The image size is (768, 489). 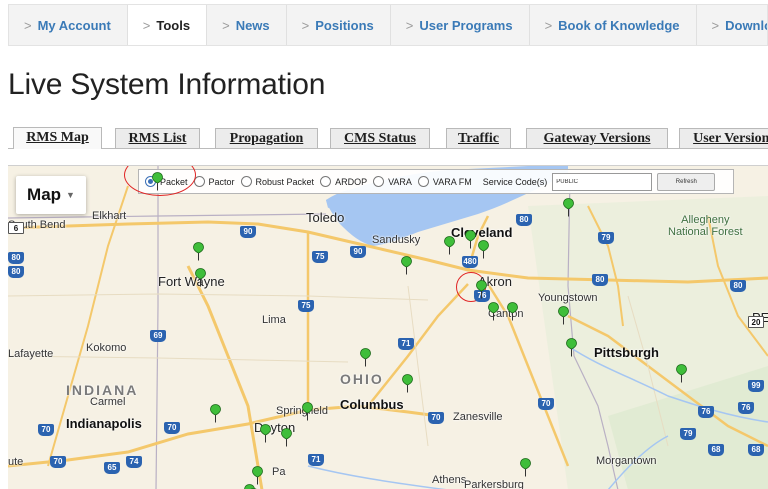 What do you see at coordinates (109, 216) in the screenshot?
I see `place-label: Elkhart` at bounding box center [109, 216].